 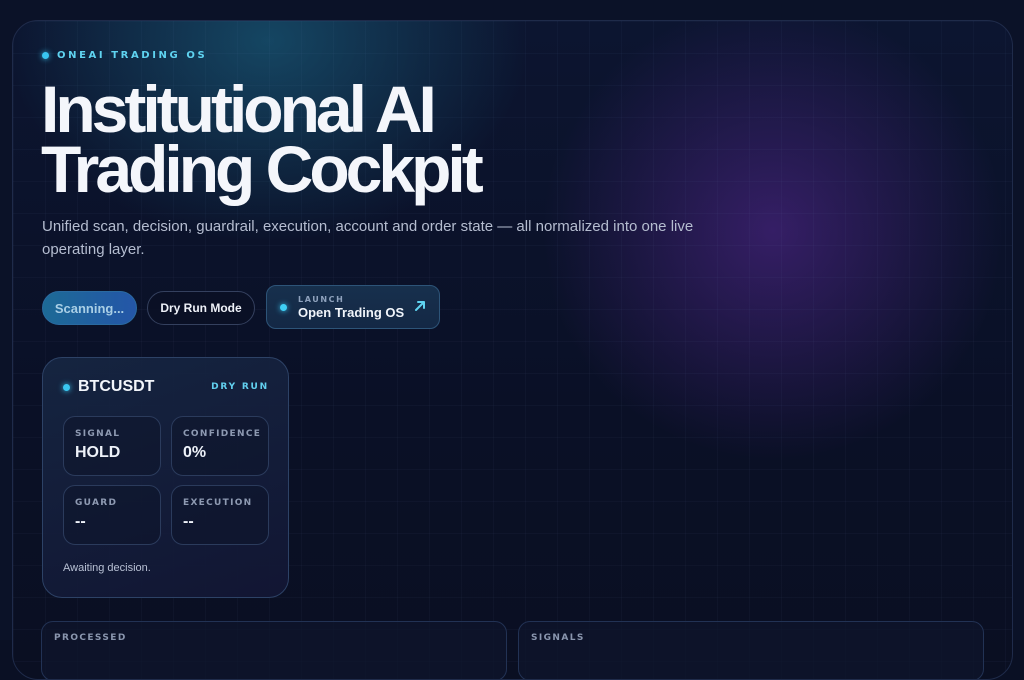 I want to click on ticker-symbol-group: BTCUSDT, so click(x=108, y=387).